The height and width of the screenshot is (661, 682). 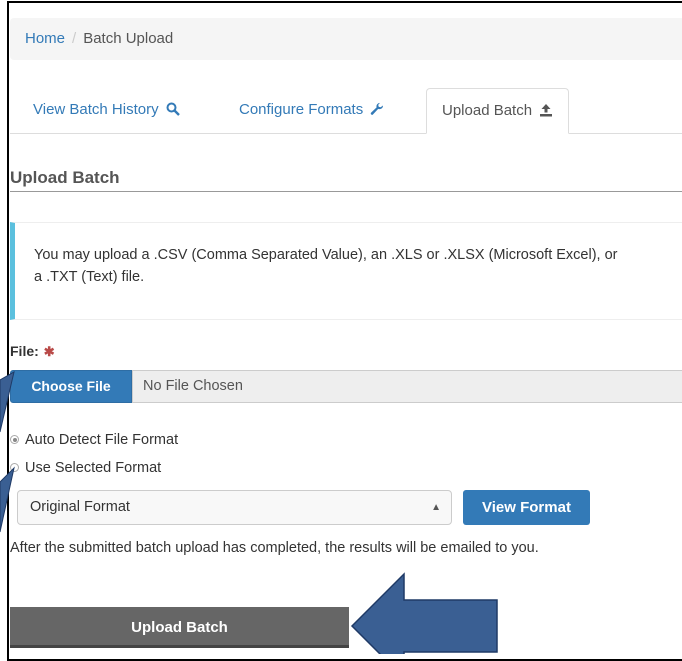 I want to click on wrench-icon, so click(x=377, y=108).